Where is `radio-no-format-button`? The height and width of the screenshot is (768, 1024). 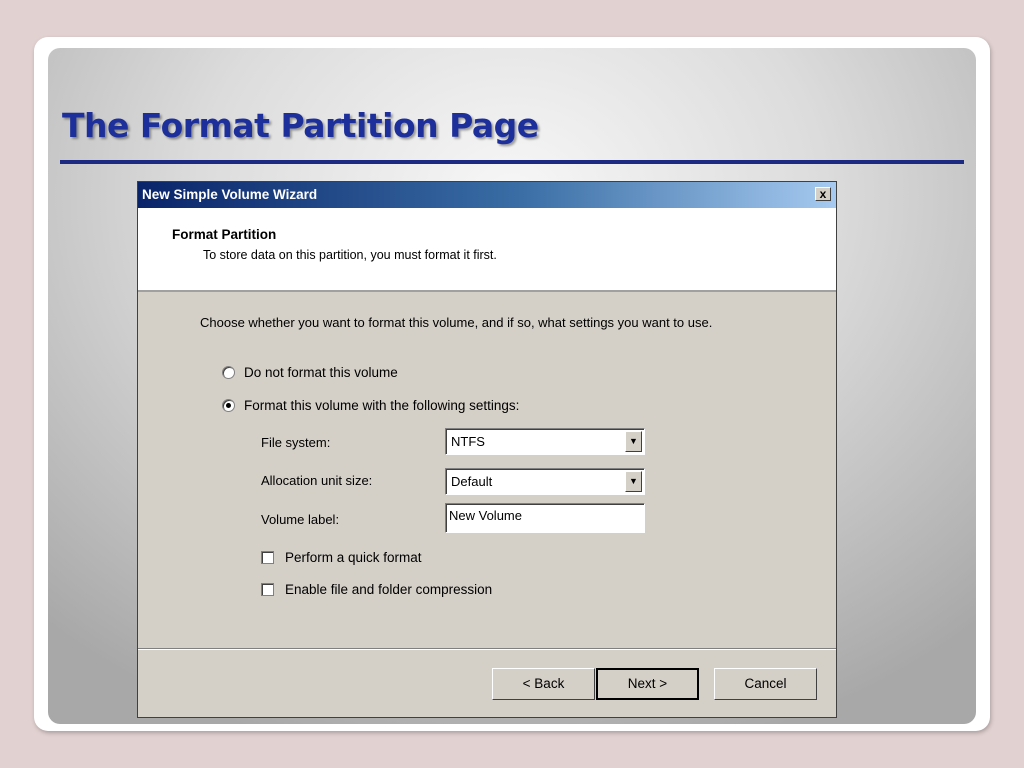
radio-no-format-button is located at coordinates (228, 372).